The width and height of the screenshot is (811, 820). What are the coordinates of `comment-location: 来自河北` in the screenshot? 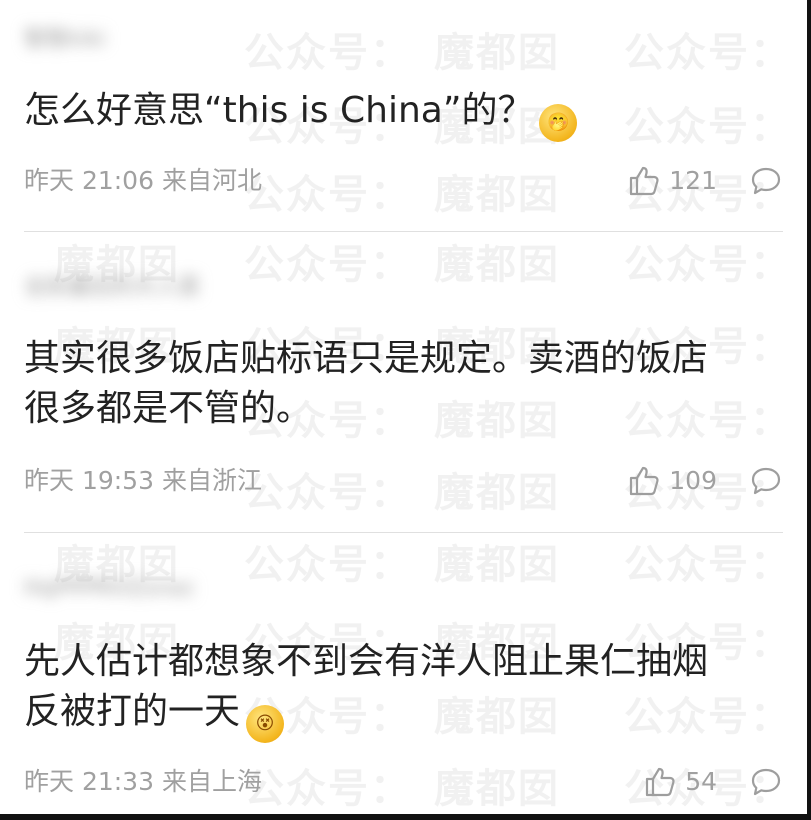 It's located at (211, 180).